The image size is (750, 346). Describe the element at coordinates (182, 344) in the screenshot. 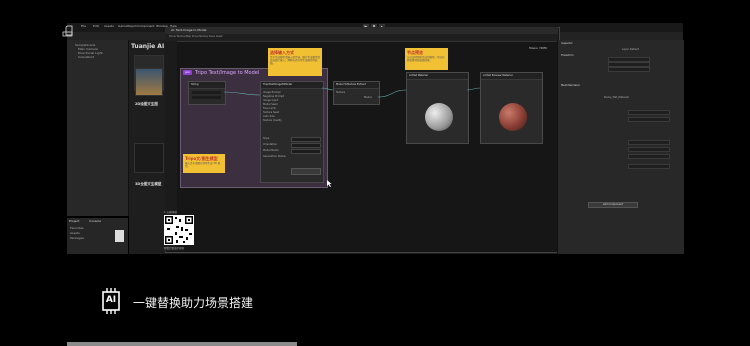

I see `progress-bar` at that location.